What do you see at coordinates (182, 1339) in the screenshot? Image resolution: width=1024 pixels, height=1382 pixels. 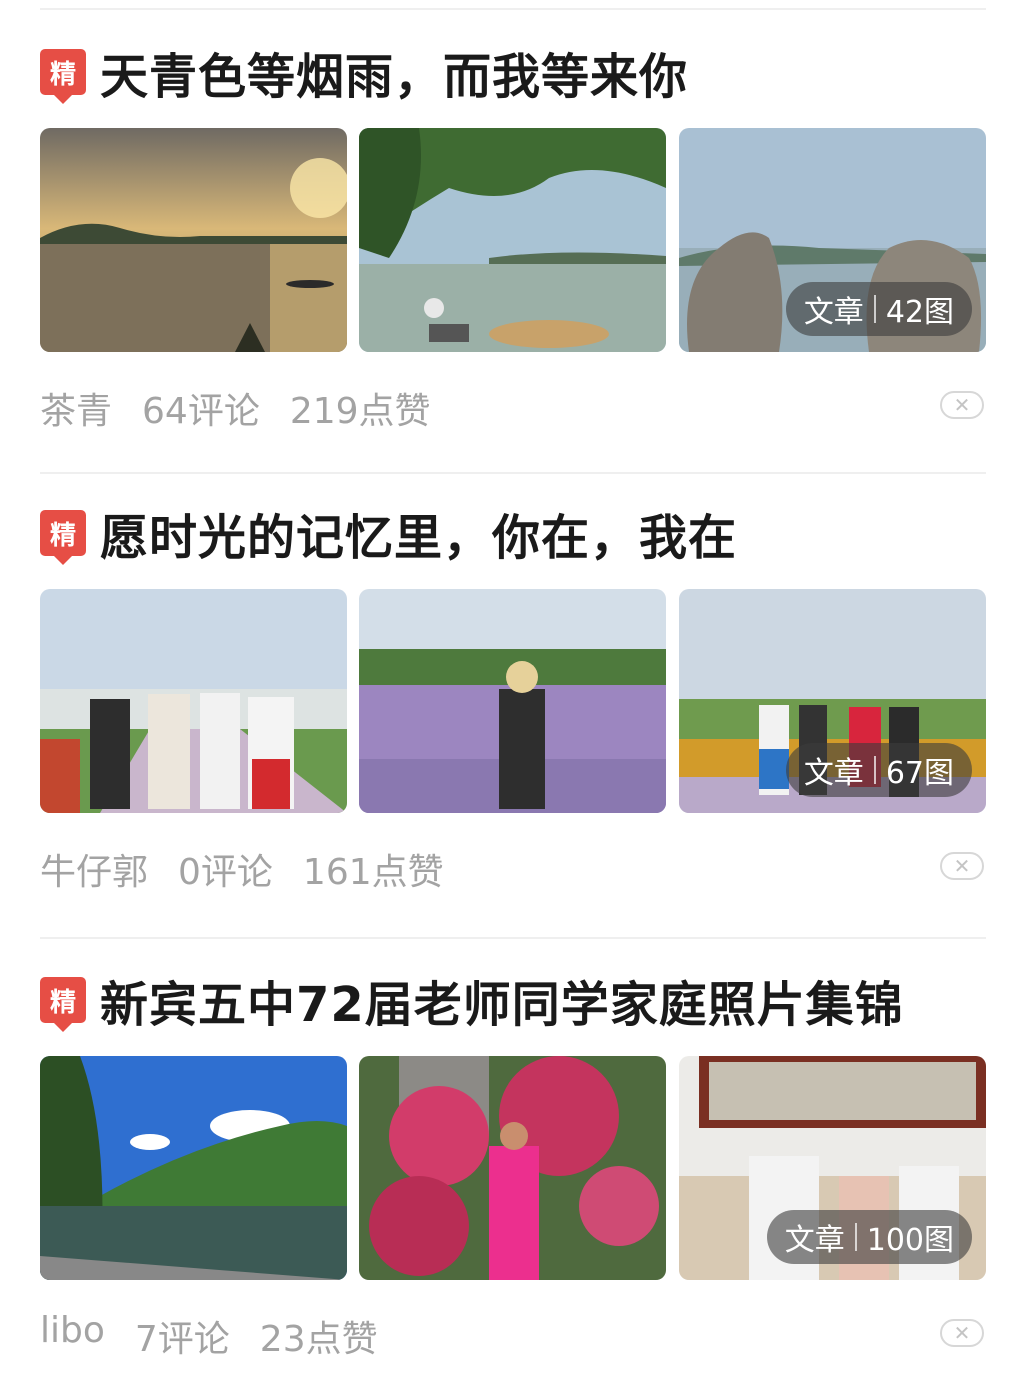 I see `comment-count: 7评论` at bounding box center [182, 1339].